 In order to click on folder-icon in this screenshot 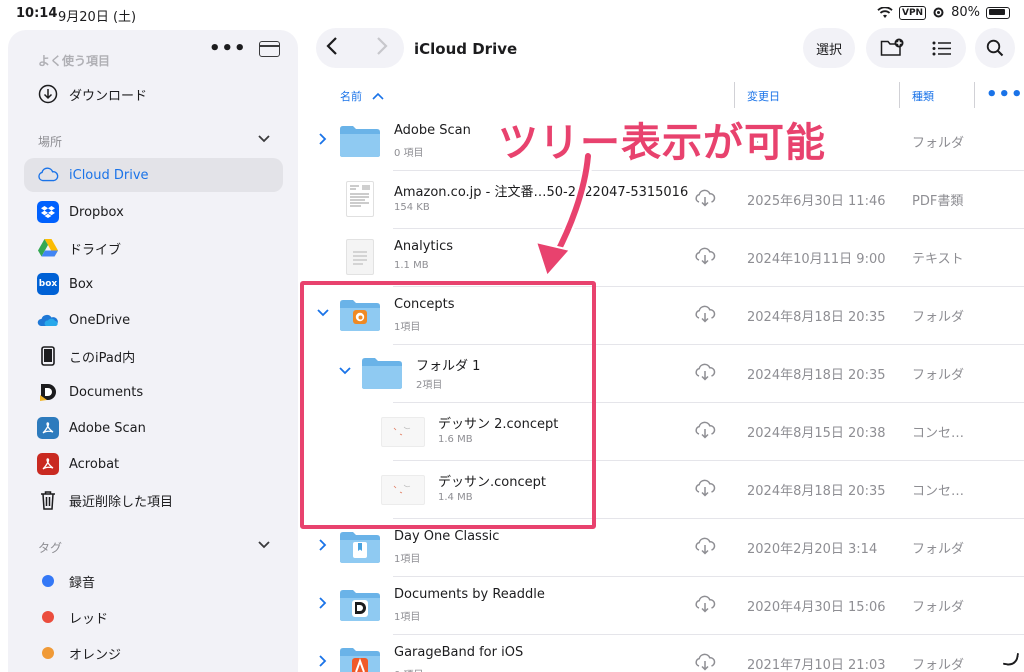, I will do `click(360, 605)`.